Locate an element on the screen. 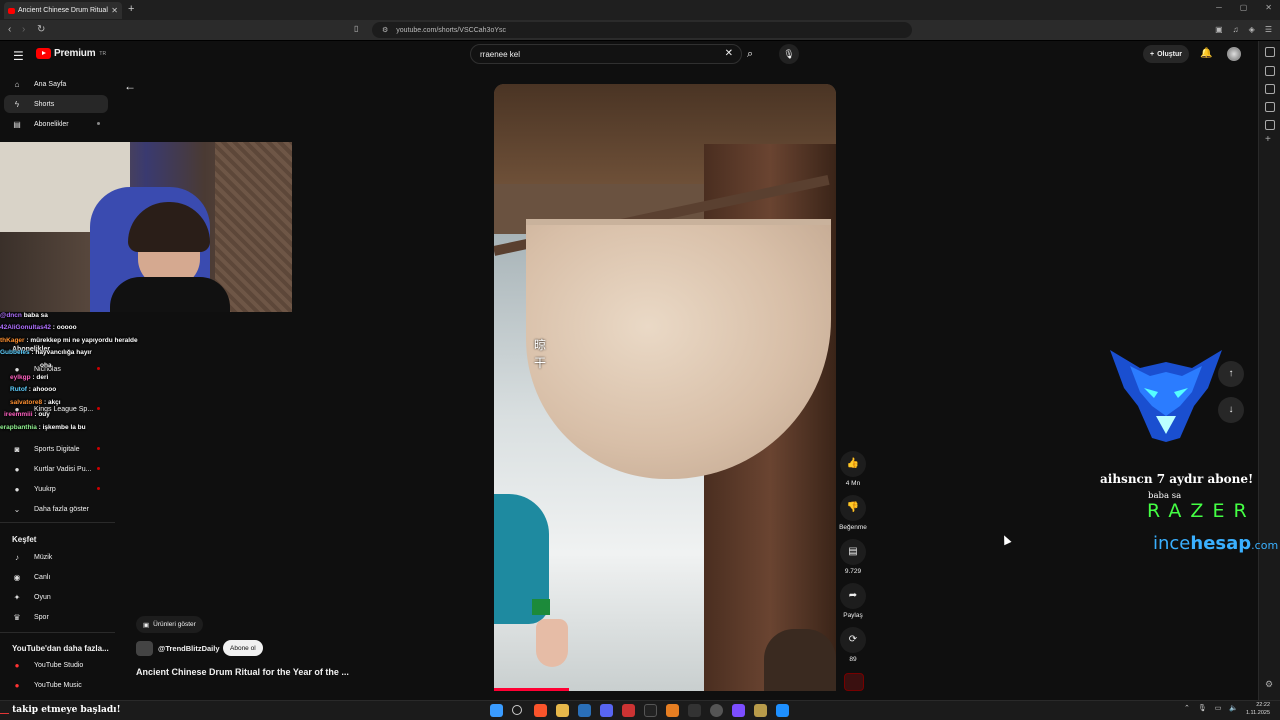 This screenshot has height=720, width=1280. comments-button: ▤ 9.729 is located at coordinates (853, 557).